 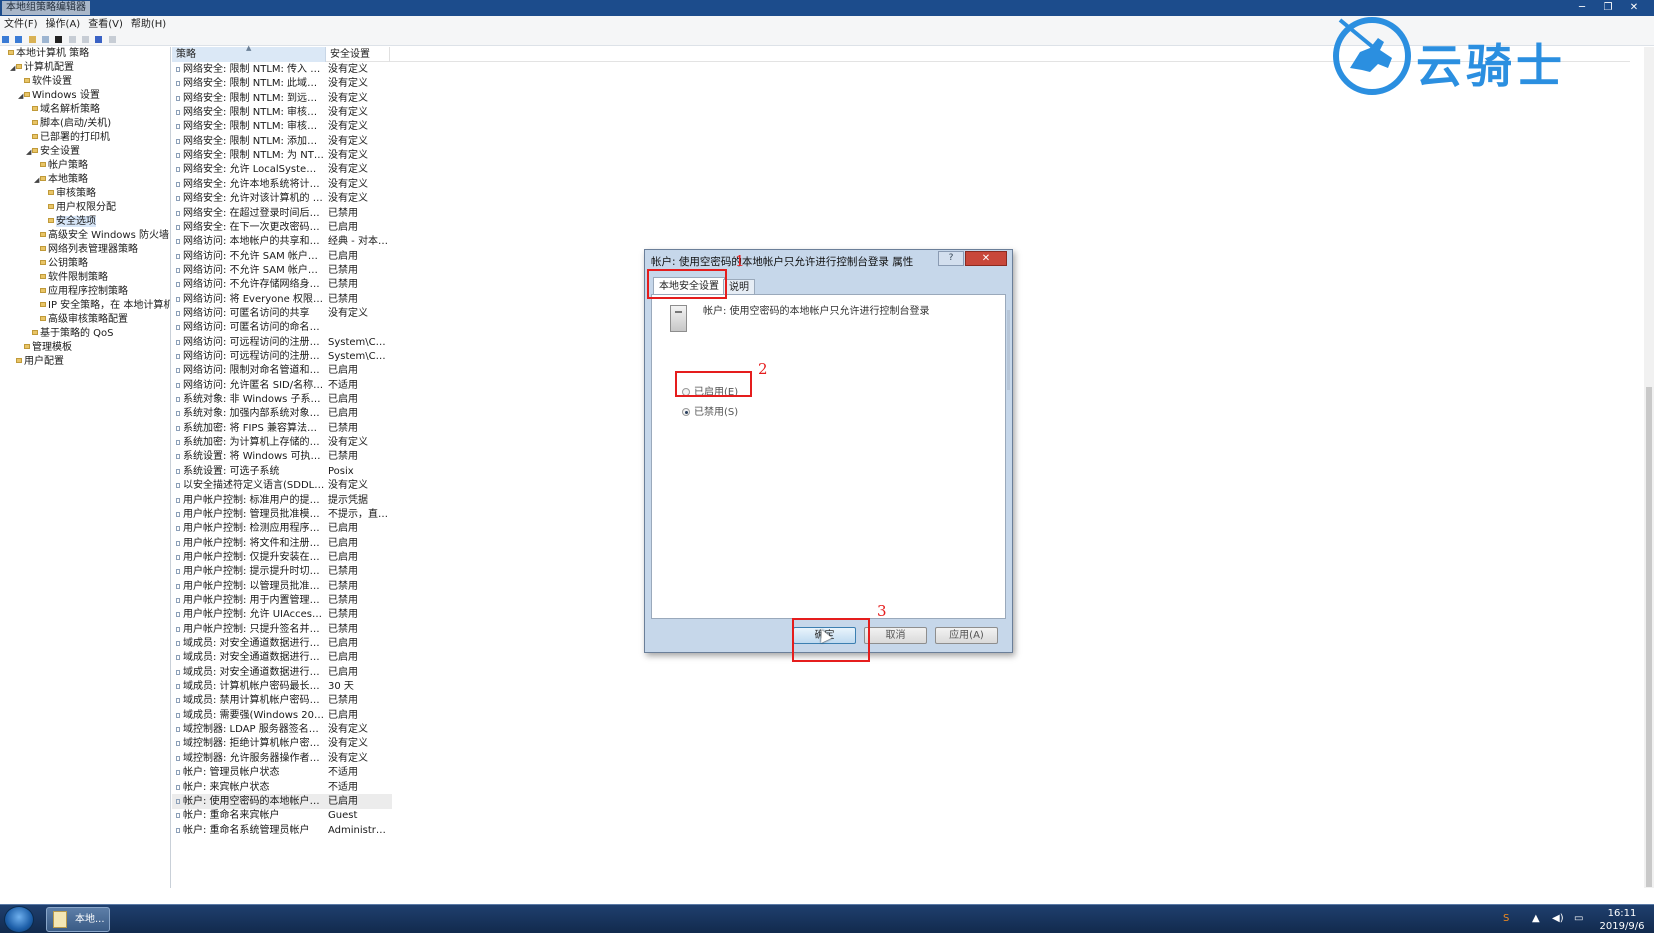 What do you see at coordinates (282, 256) in the screenshot?
I see `table-row: 网络访问: 不允许 SAM 帐户的匿名枚举已启用` at bounding box center [282, 256].